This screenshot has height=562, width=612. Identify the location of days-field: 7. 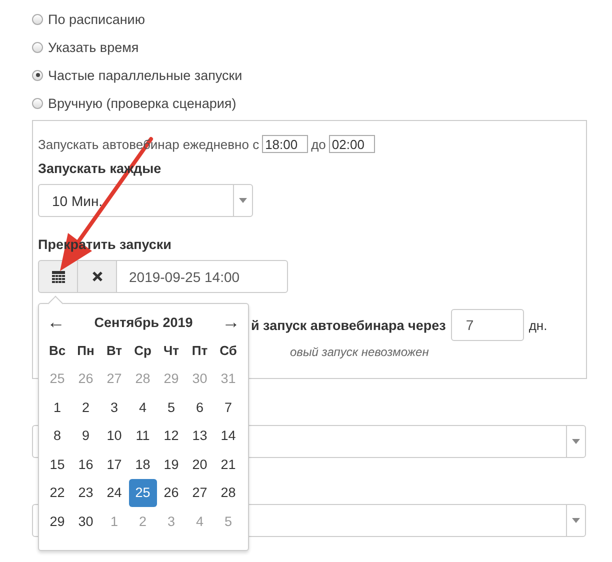
(487, 325).